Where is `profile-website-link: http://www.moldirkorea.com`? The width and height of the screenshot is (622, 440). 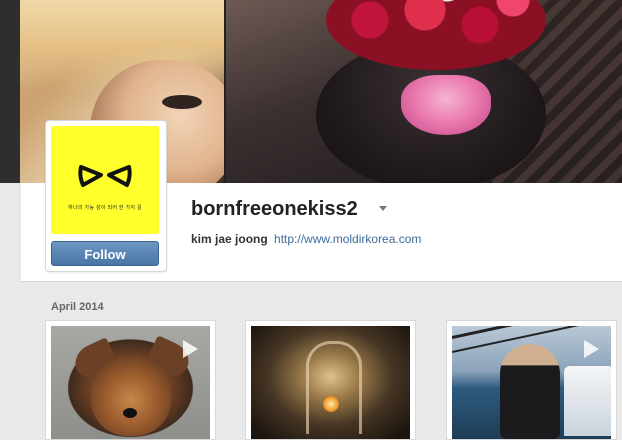 profile-website-link: http://www.moldirkorea.com is located at coordinates (347, 239).